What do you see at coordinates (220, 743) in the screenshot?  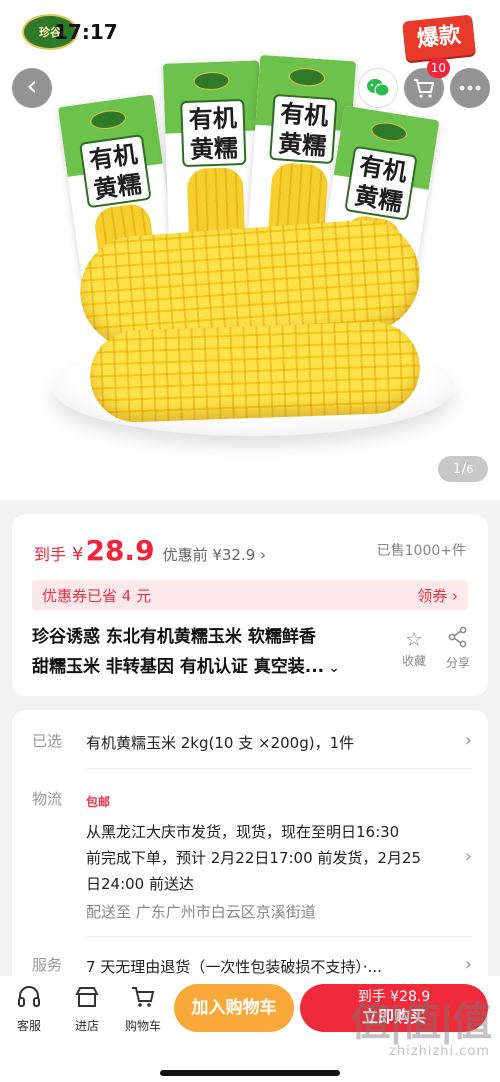 I see `selected-spec-value: 有机黄糯玉米 2kg(10 支 ×200g)，1件` at bounding box center [220, 743].